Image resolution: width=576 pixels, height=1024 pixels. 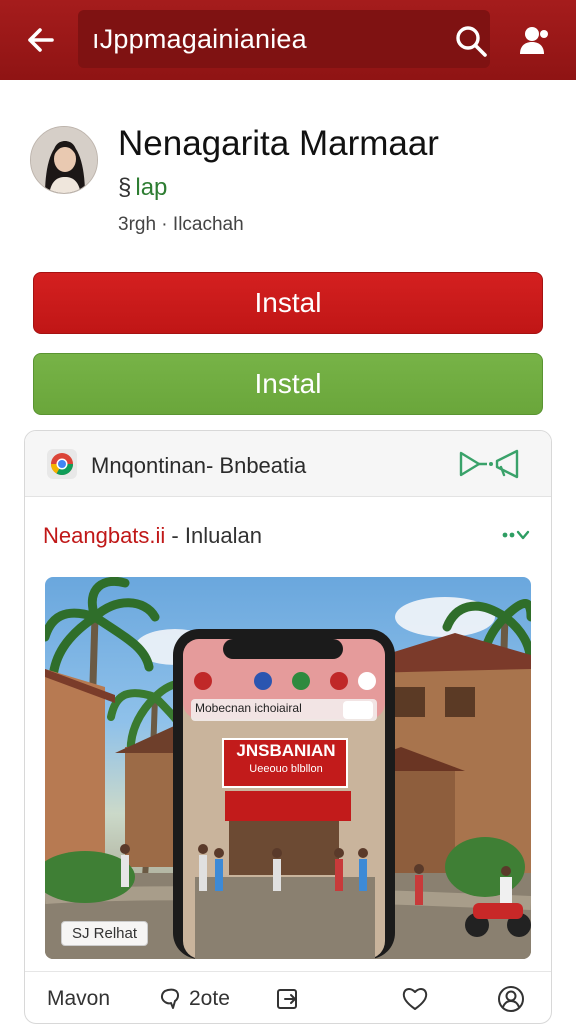 I want to click on heart-icon, so click(x=415, y=999).